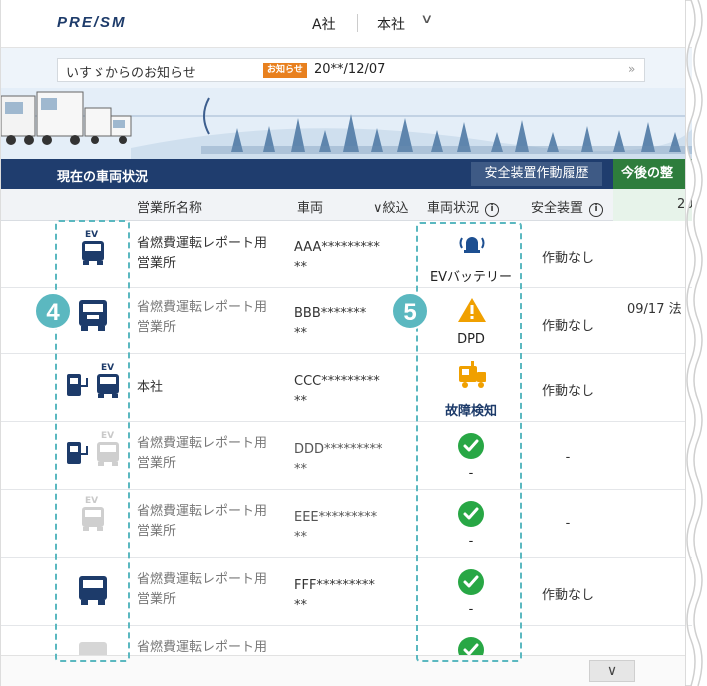  Describe the element at coordinates (346, 205) in the screenshot. I see `table-header: 営業所名称 車両 ∨絞込 車両状況i 安全装置i 20` at that location.